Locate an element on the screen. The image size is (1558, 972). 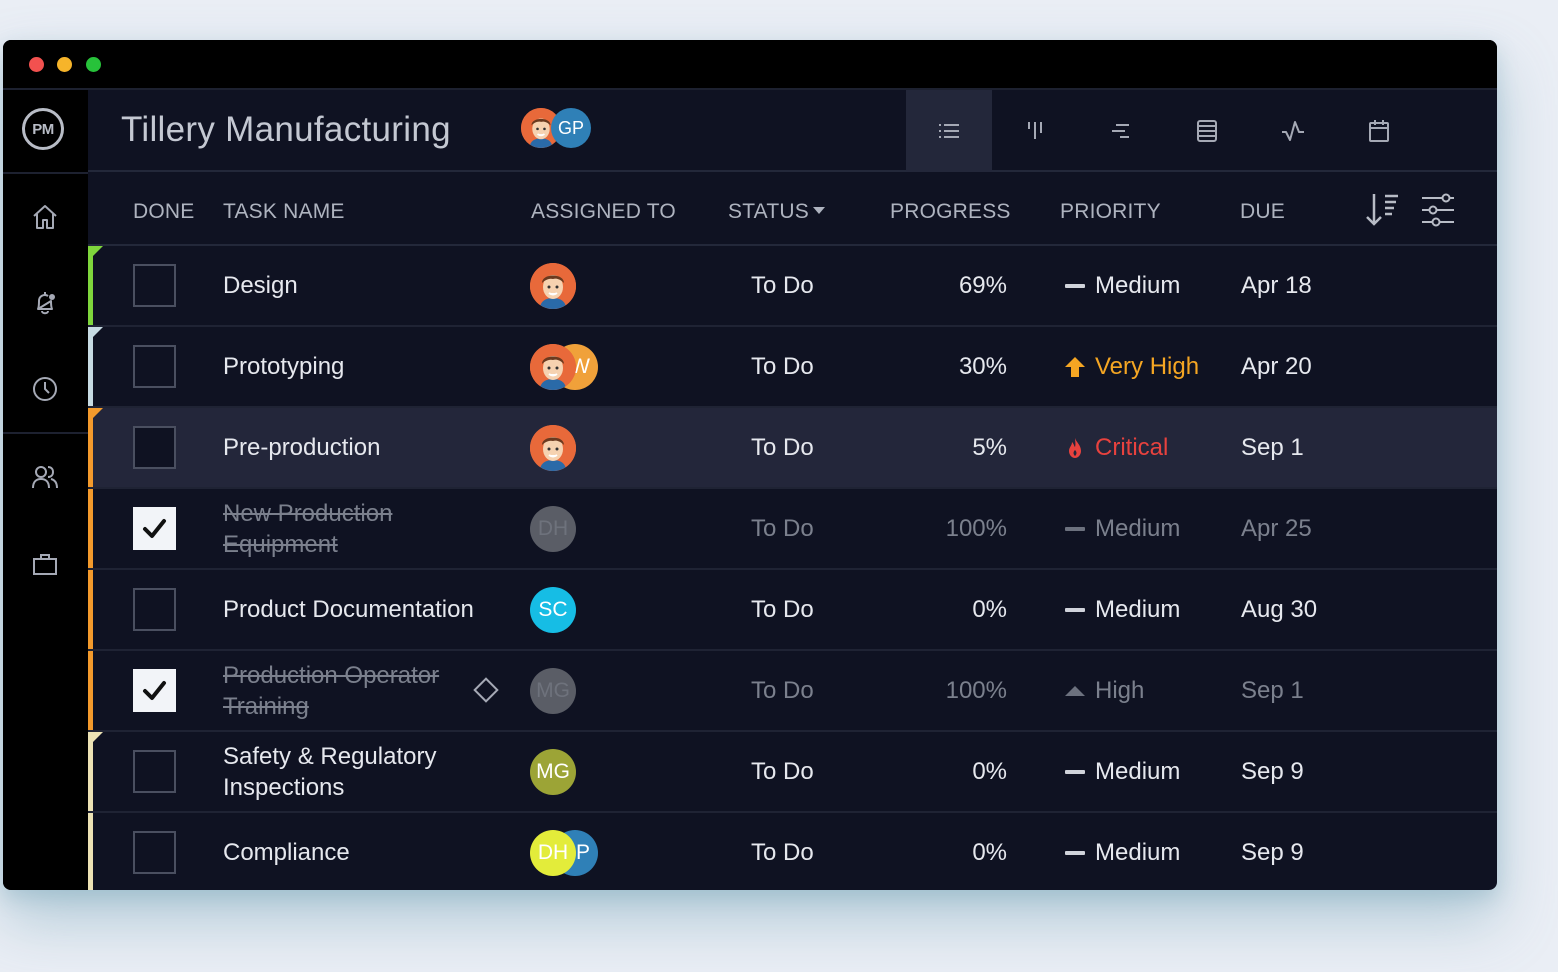
minimize-window-button is located at coordinates (64, 64).